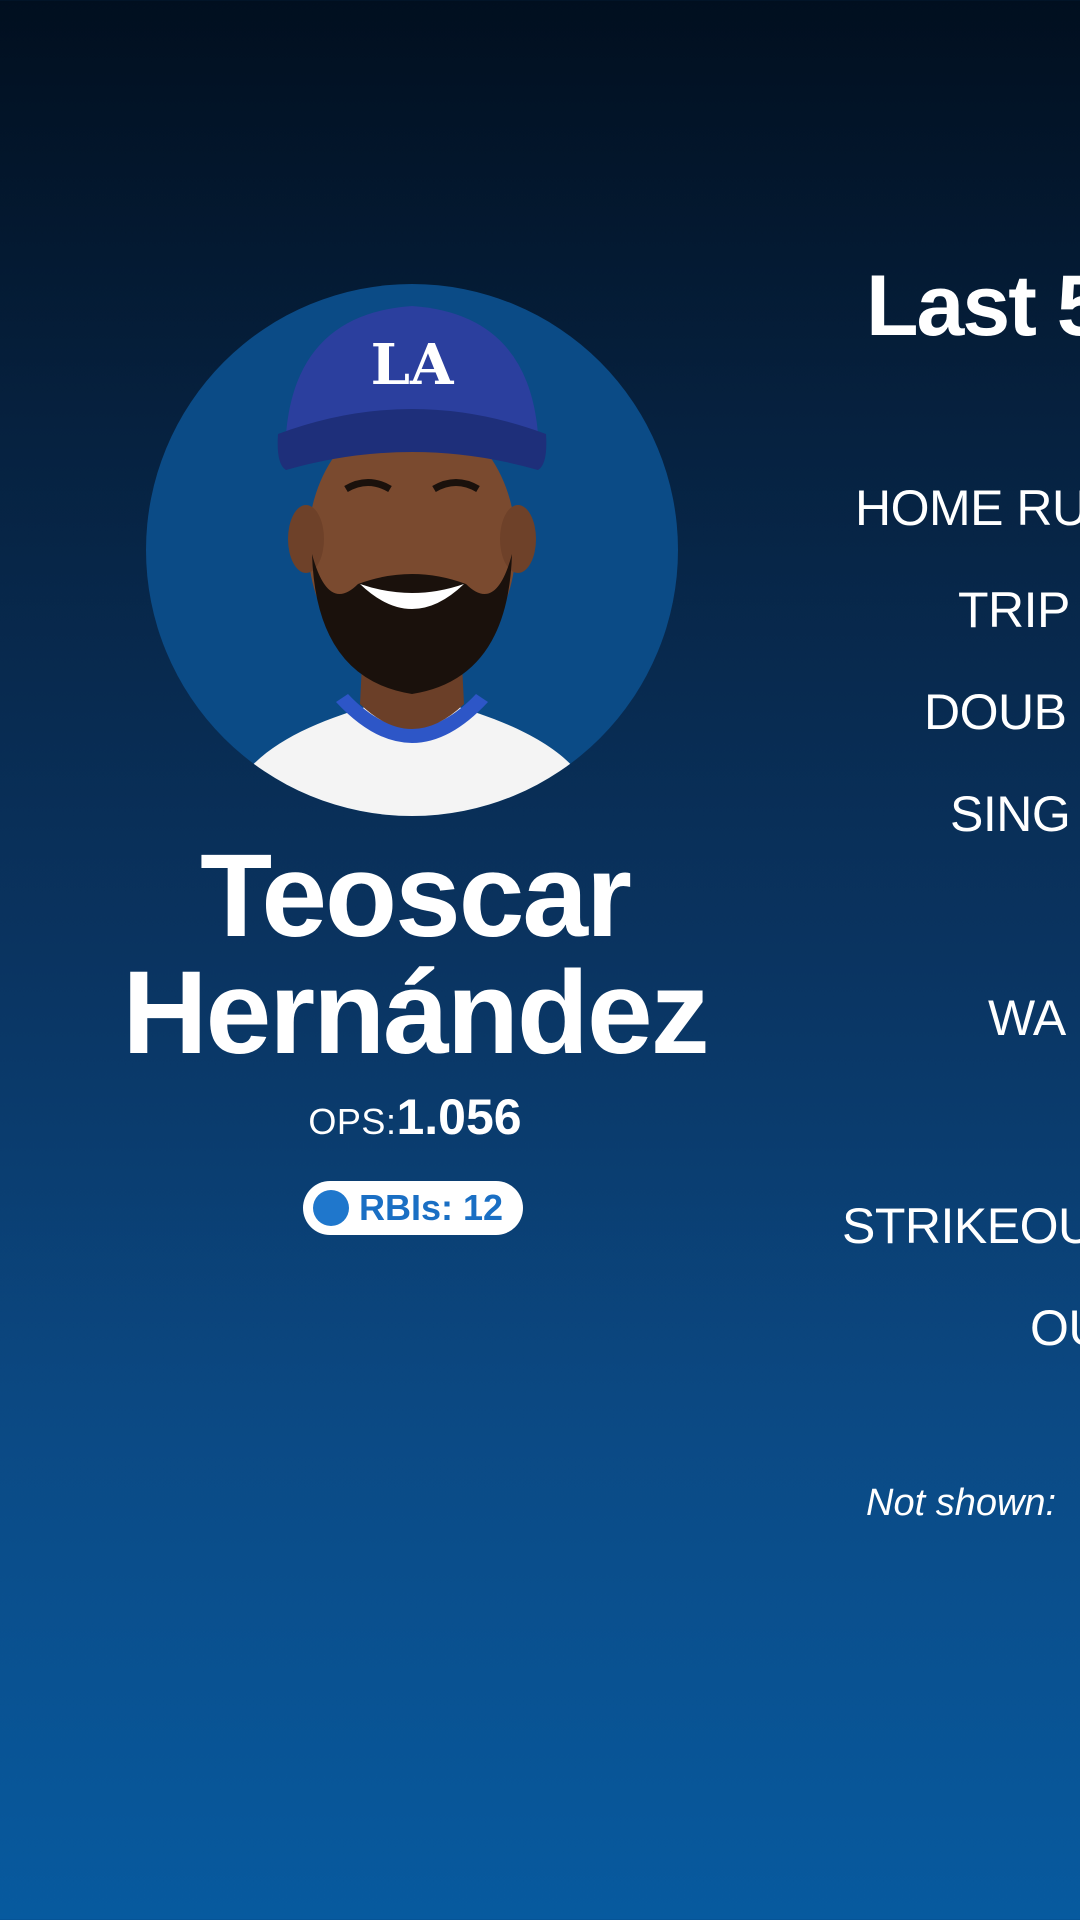 Image resolution: width=1080 pixels, height=1920 pixels. Describe the element at coordinates (352, 1121) in the screenshot. I see `ops-label: OPS:` at that location.